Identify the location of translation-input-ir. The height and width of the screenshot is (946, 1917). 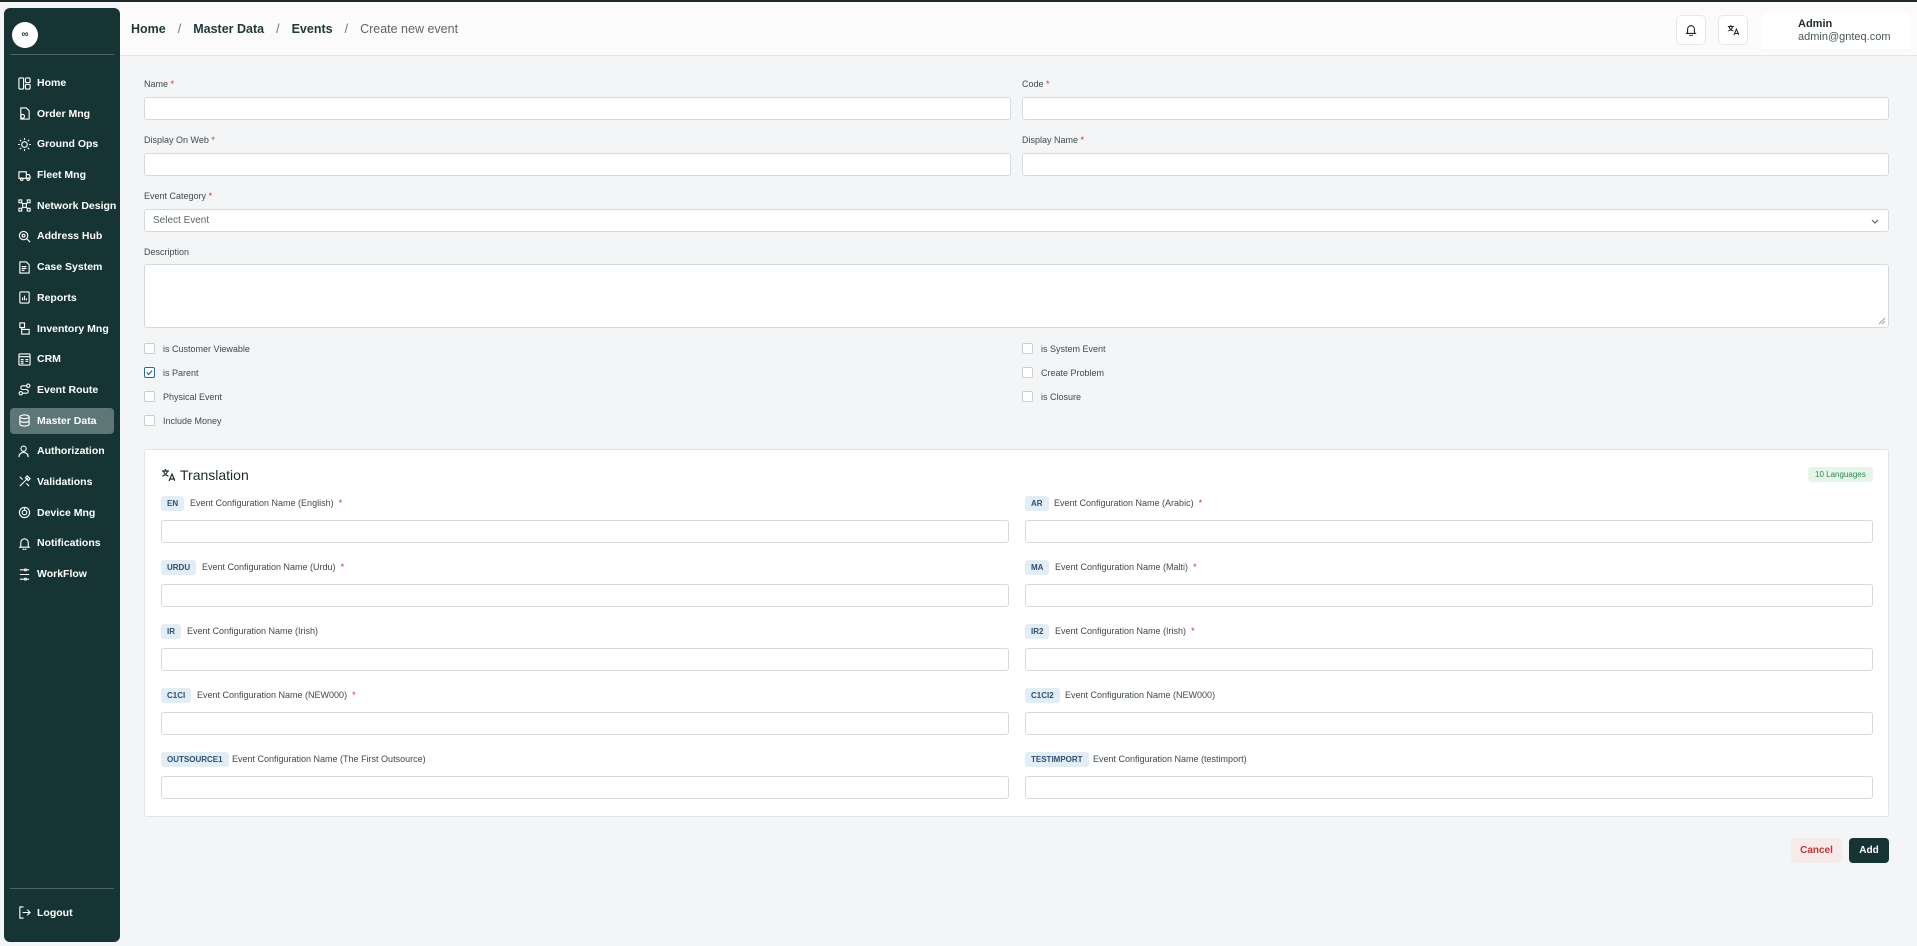
(585, 659).